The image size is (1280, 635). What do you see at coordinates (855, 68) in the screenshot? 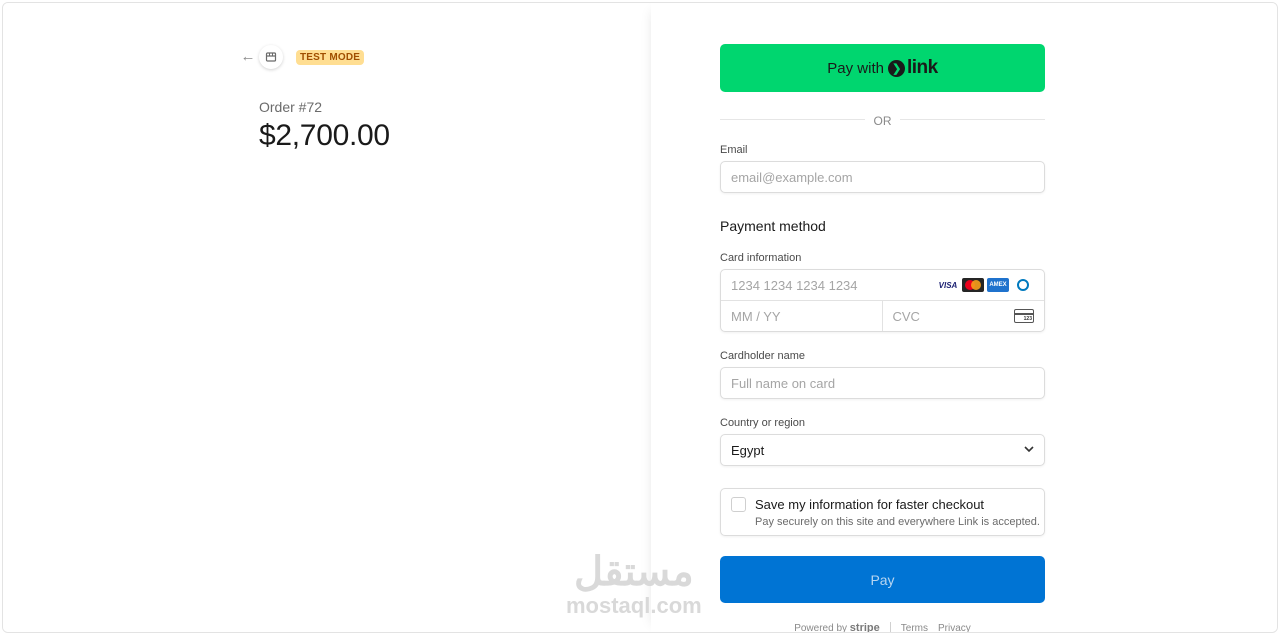
I see `pay-with-label: Pay with` at bounding box center [855, 68].